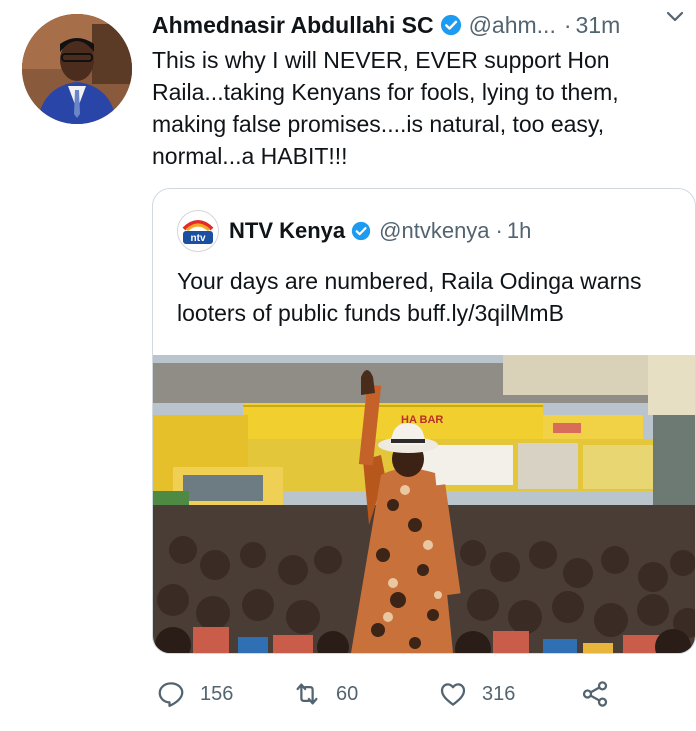 The height and width of the screenshot is (731, 696). Describe the element at coordinates (434, 231) in the screenshot. I see `quoted-author-handle: @ntvkenya` at that location.